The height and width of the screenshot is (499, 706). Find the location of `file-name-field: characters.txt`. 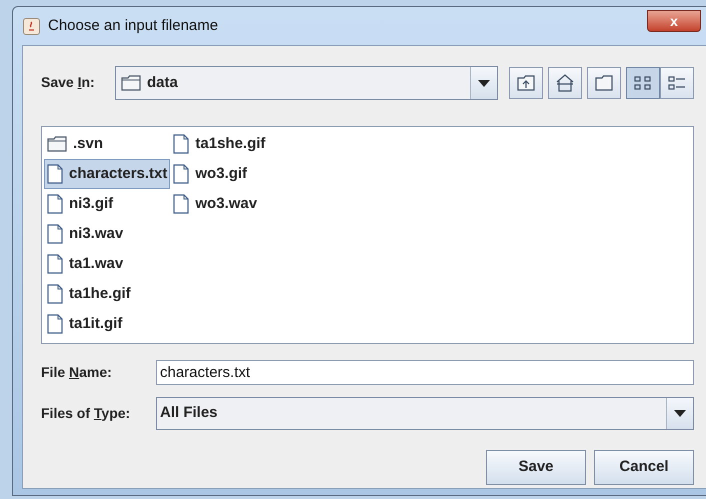

file-name-field: characters.txt is located at coordinates (425, 372).